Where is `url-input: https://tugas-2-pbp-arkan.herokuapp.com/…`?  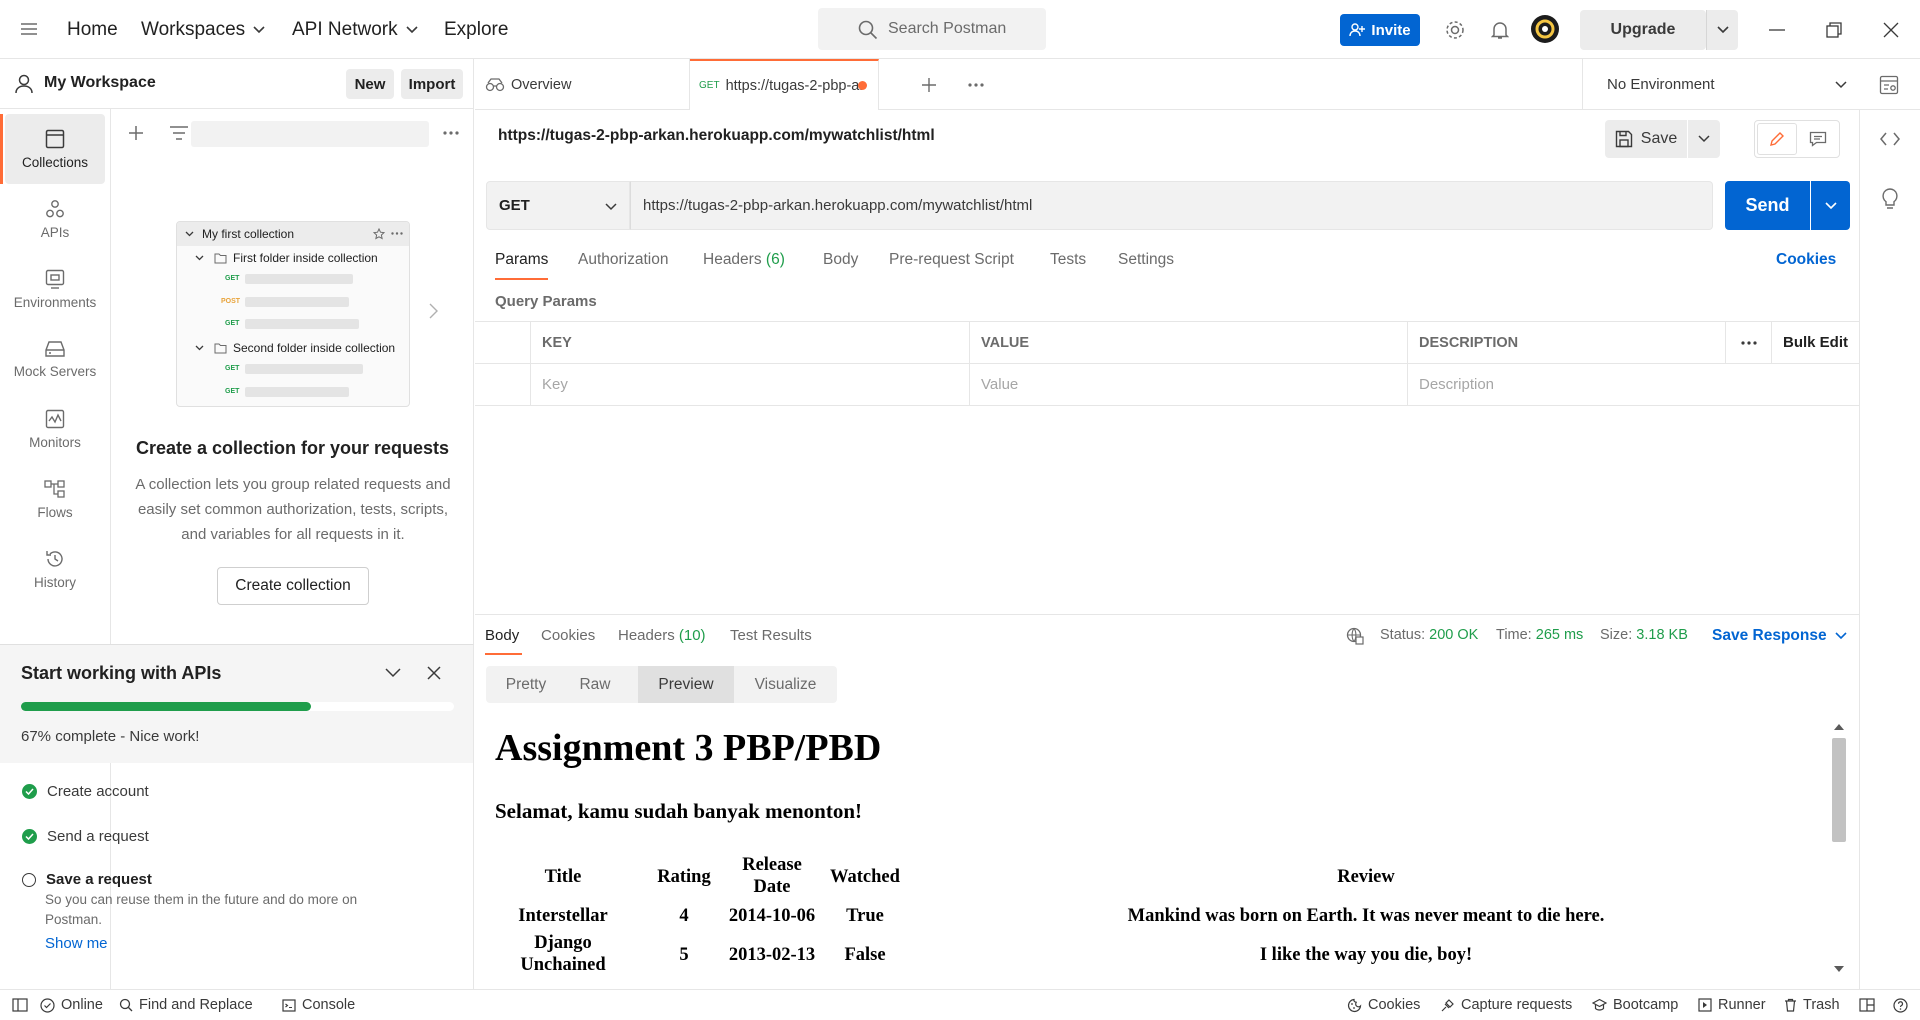
url-input: https://tugas-2-pbp-arkan.herokuapp.com/… is located at coordinates (1171, 205).